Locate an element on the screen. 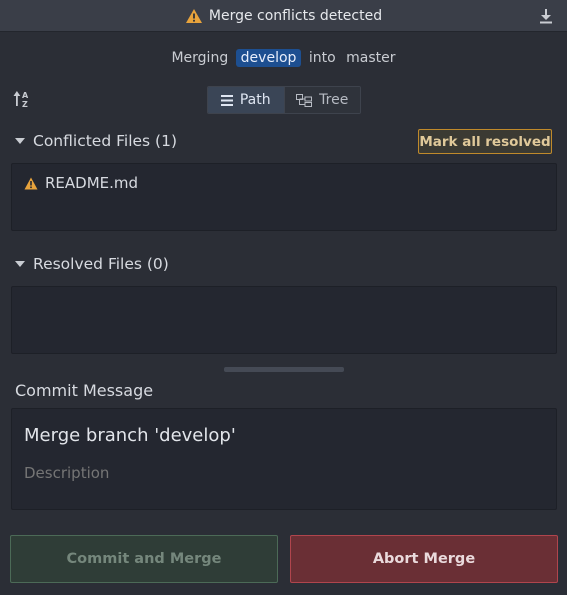  tree-view-button: Tree is located at coordinates (321, 100).